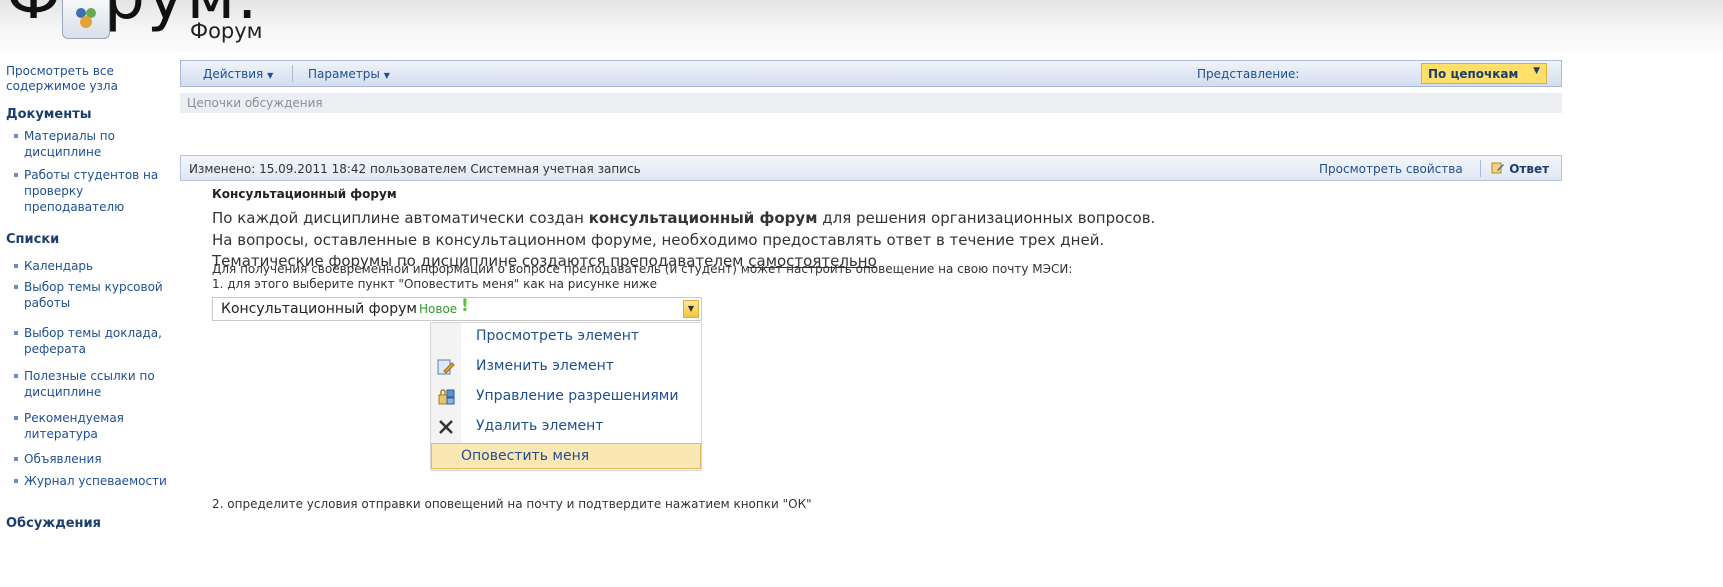 This screenshot has width=1723, height=587. What do you see at coordinates (446, 397) in the screenshot?
I see `permissions-icon` at bounding box center [446, 397].